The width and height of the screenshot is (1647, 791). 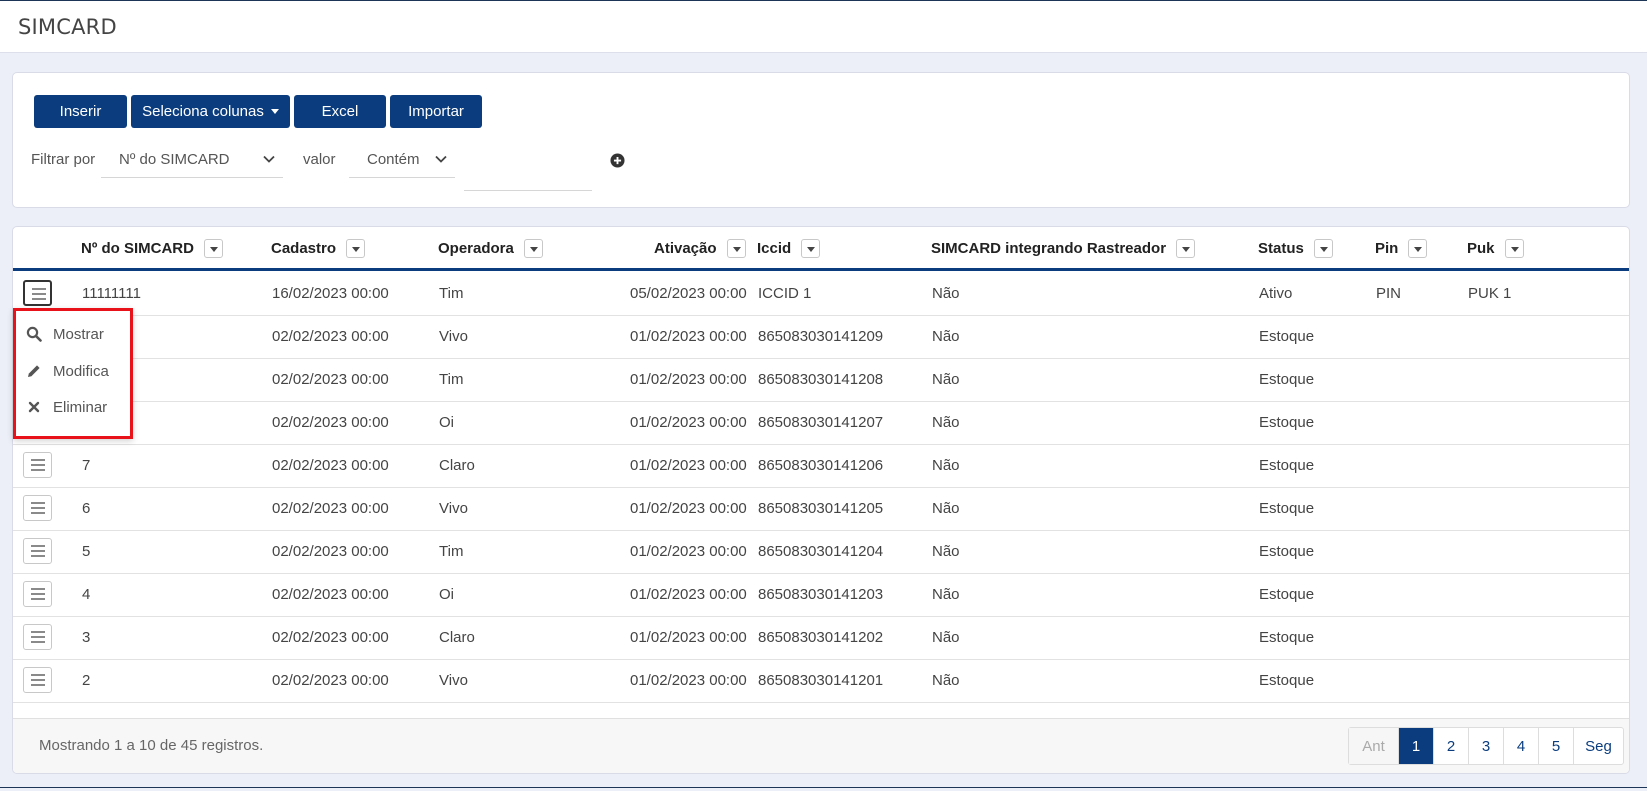 I want to click on pagination-page-4: 4, so click(x=1520, y=746).